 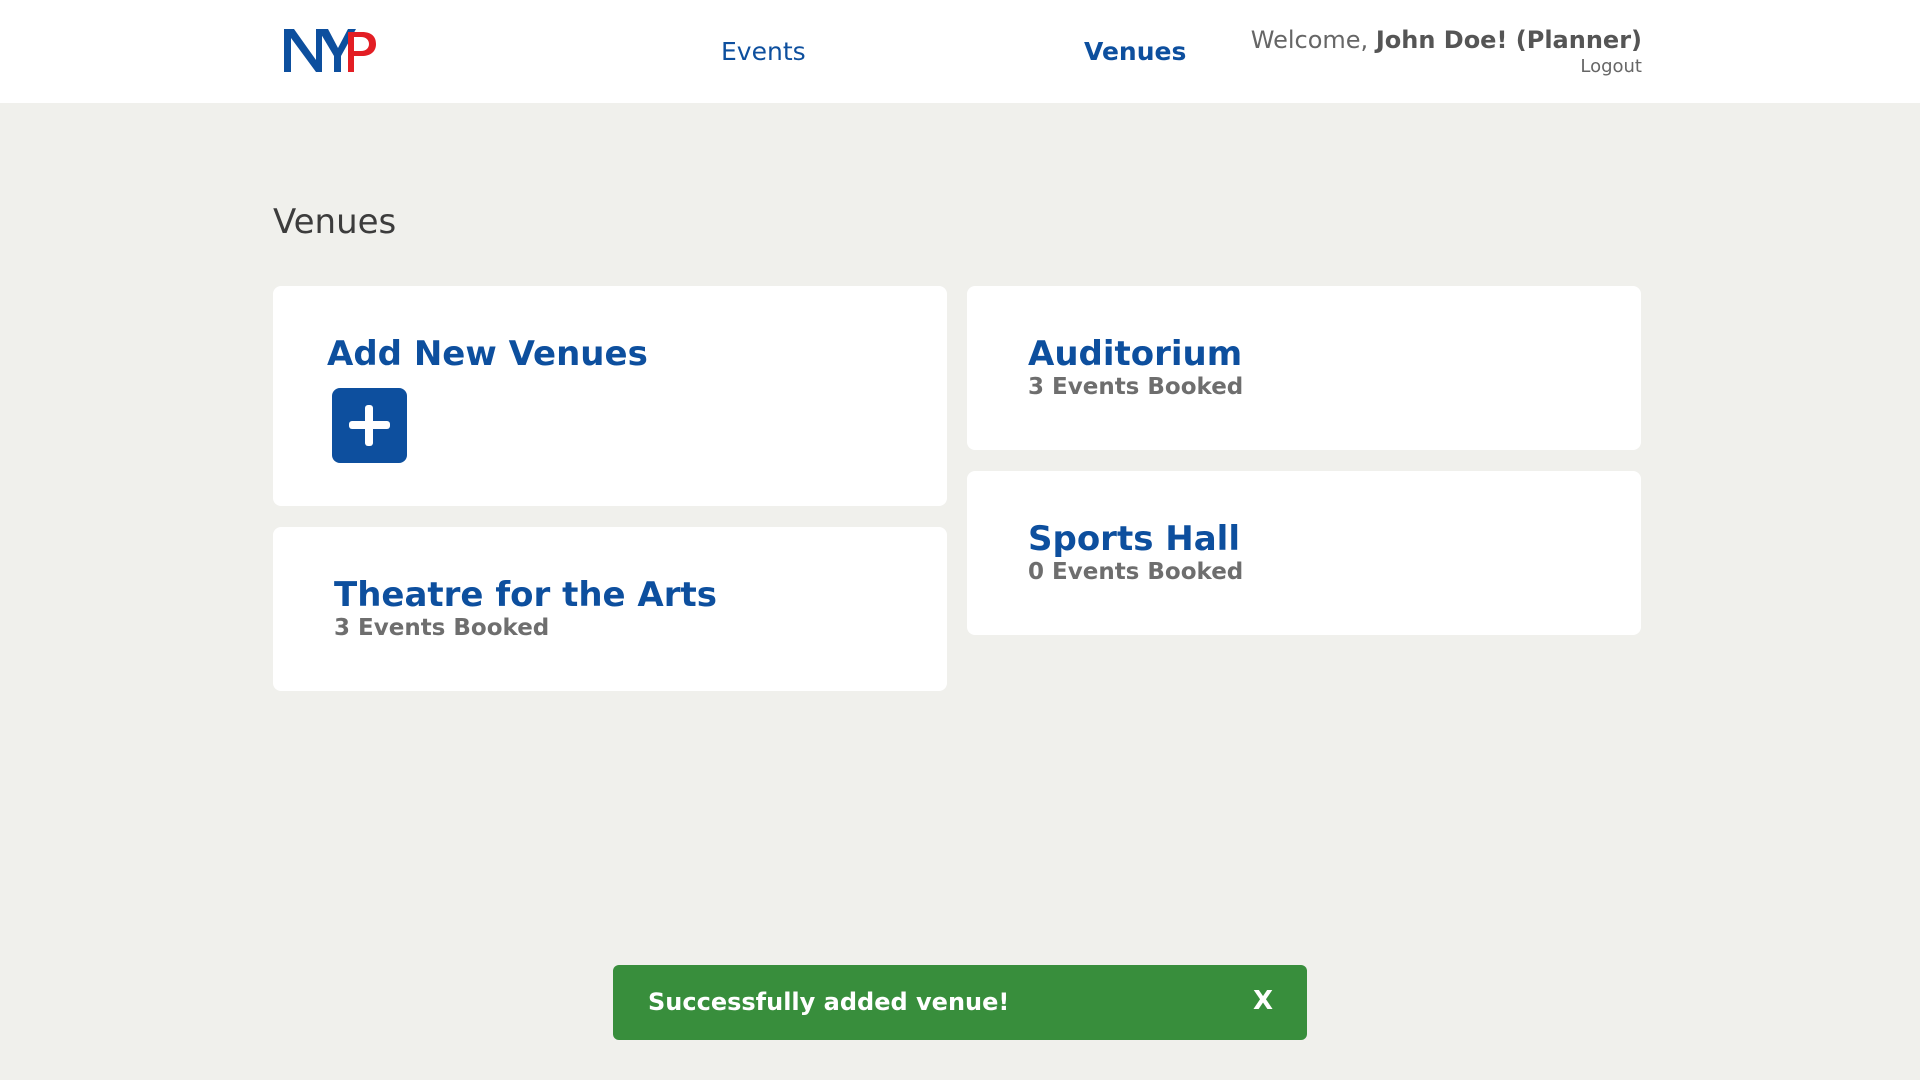 What do you see at coordinates (1263, 1001) in the screenshot?
I see `toast-close-button: X` at bounding box center [1263, 1001].